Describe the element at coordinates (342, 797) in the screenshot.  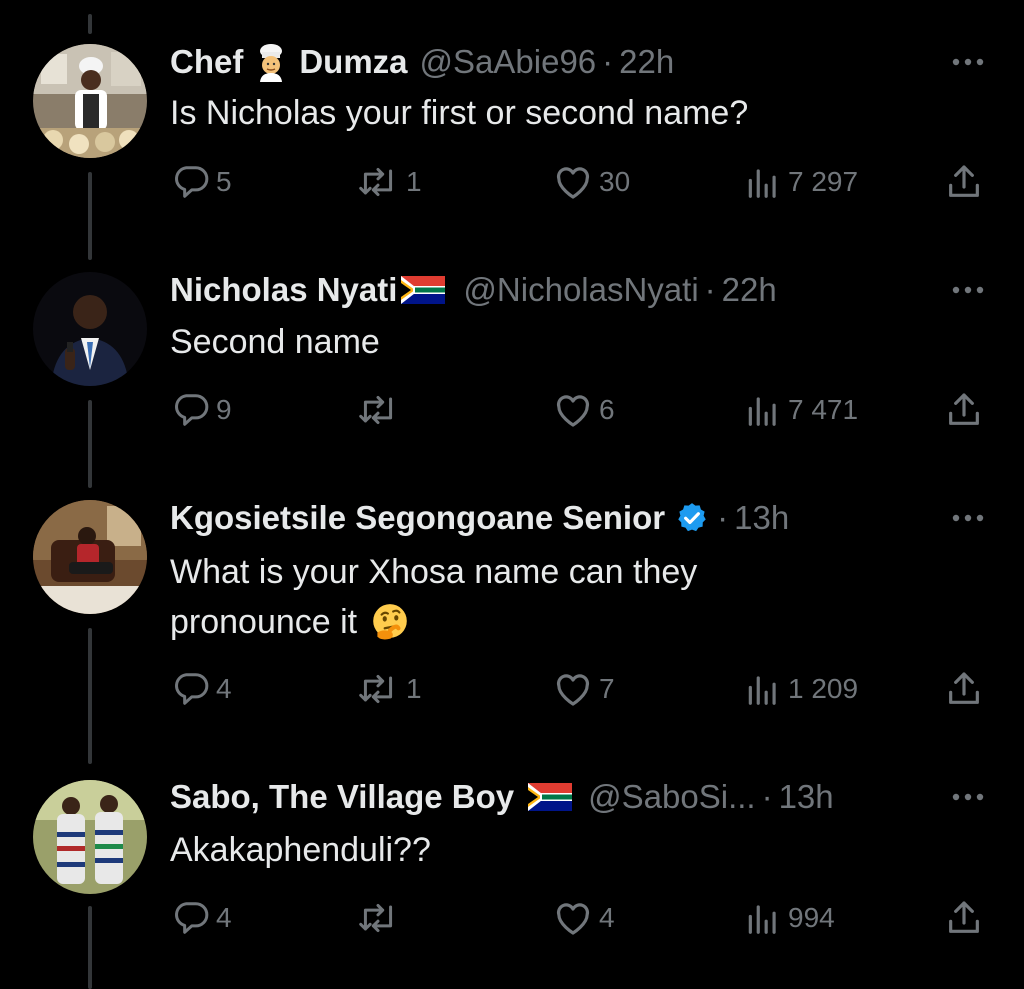
I see `author-name: Sabo, The Village Boy` at that location.